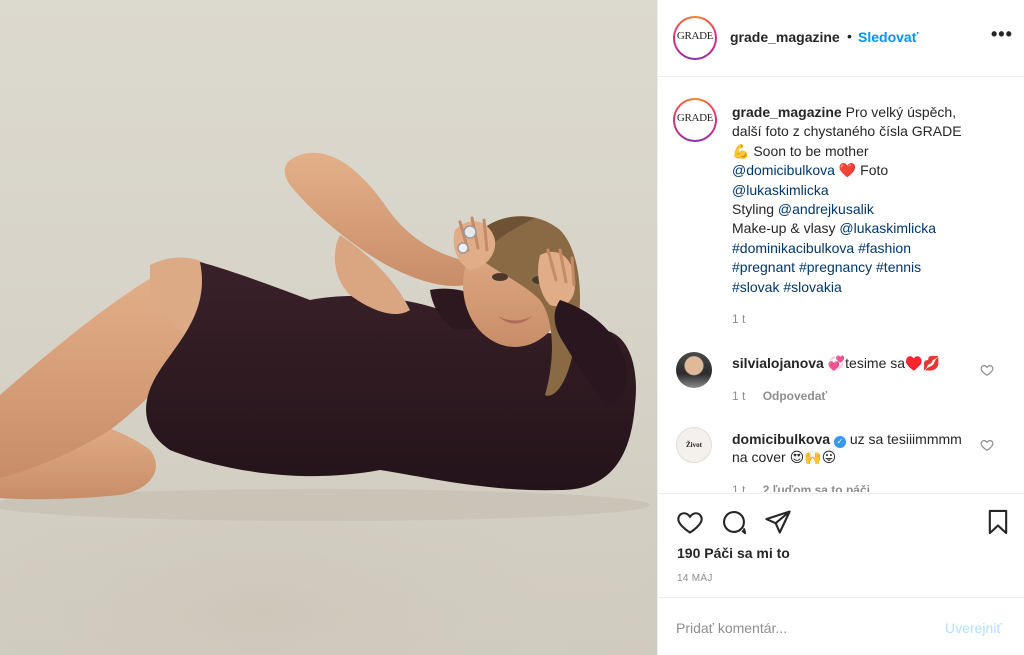  Describe the element at coordinates (733, 553) in the screenshot. I see `likes-count: 190 Páči sa mi to` at that location.